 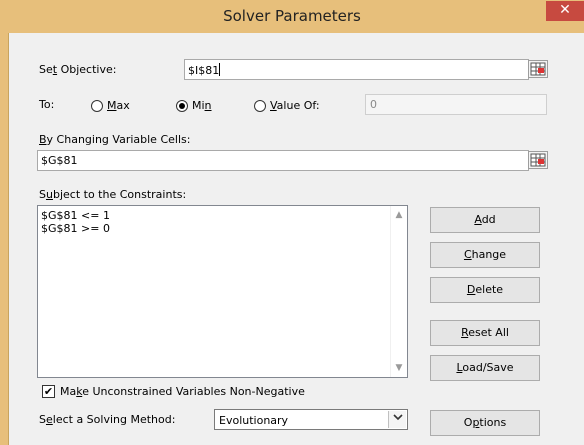 What do you see at coordinates (398, 291) in the screenshot?
I see `constraints-scrollbar: ▲ ▼` at bounding box center [398, 291].